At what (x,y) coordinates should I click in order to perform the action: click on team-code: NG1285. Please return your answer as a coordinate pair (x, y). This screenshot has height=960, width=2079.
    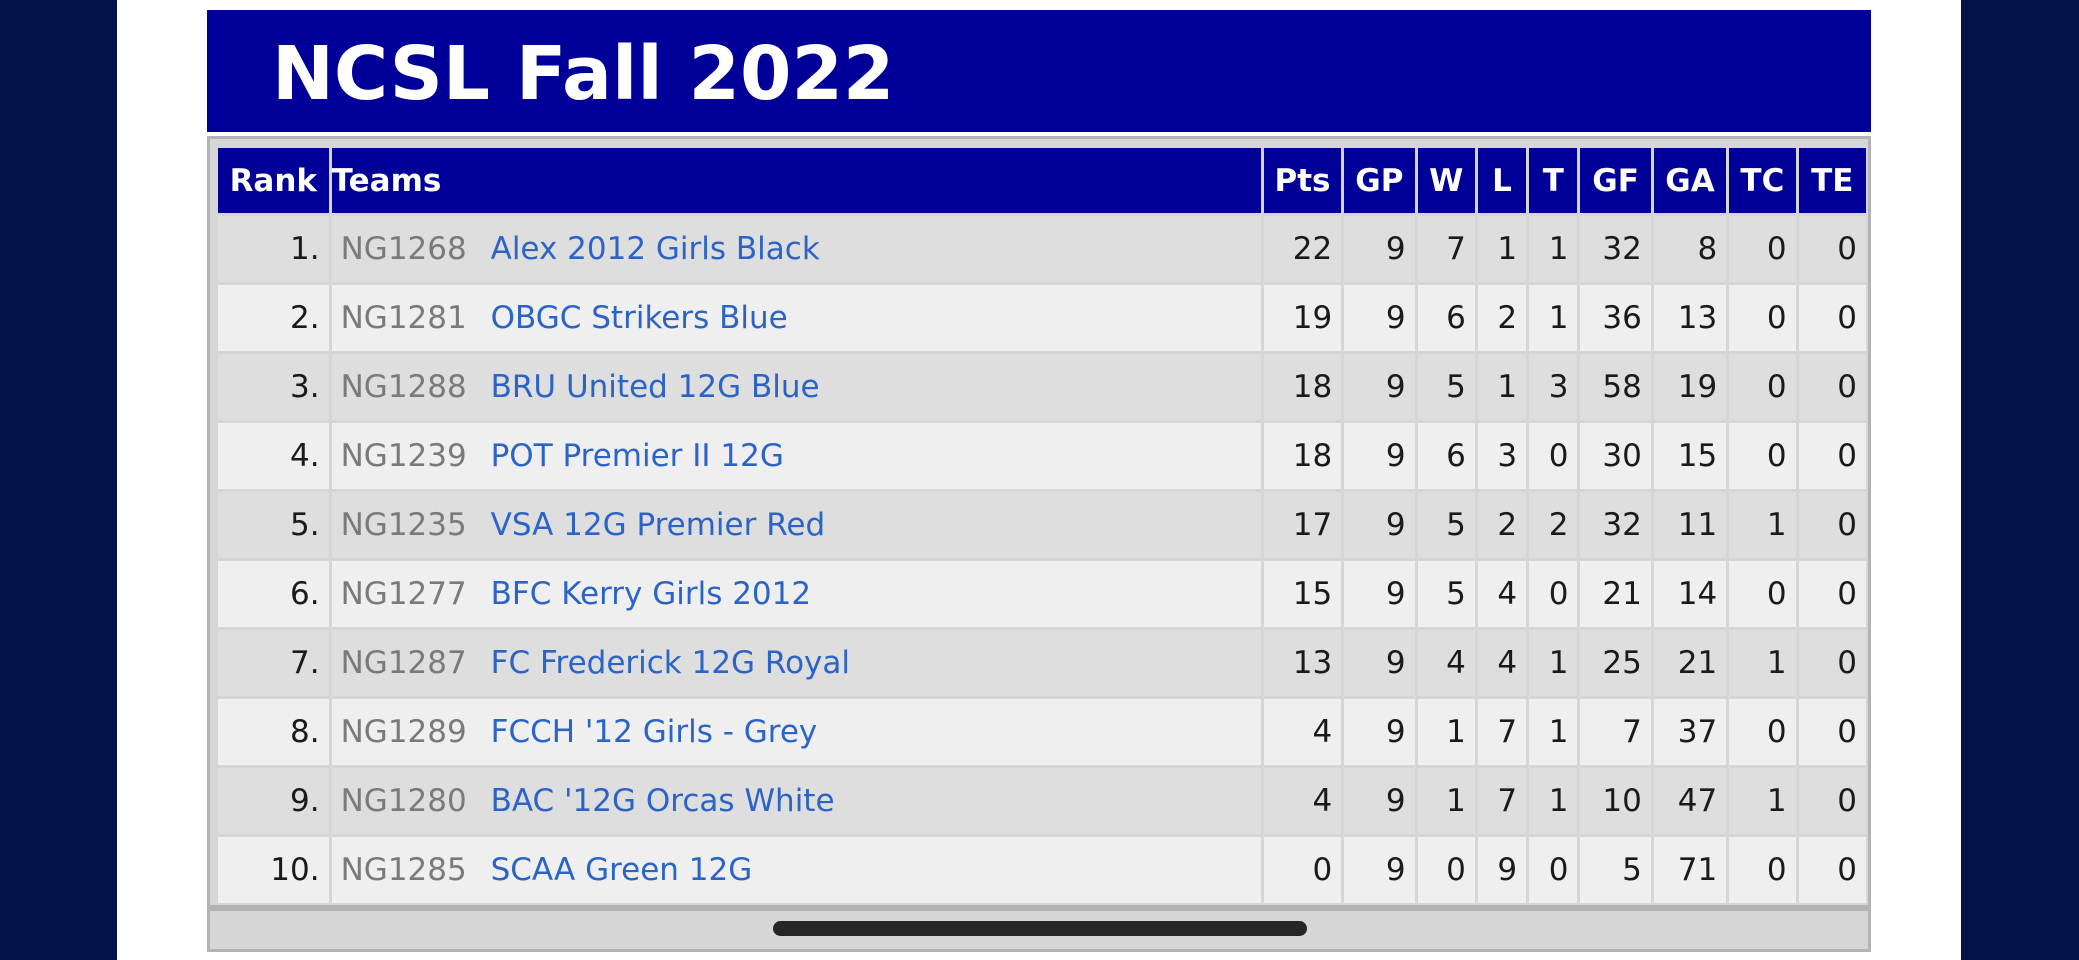
    Looking at the image, I should click on (403, 870).